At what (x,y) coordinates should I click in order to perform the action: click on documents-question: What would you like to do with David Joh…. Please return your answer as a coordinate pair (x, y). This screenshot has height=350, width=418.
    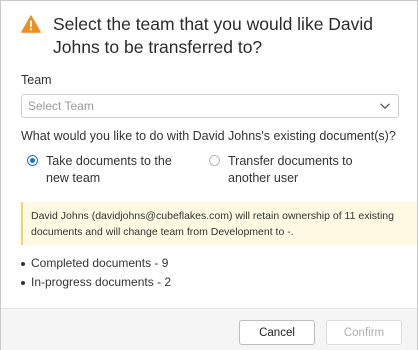
    Looking at the image, I should click on (208, 136).